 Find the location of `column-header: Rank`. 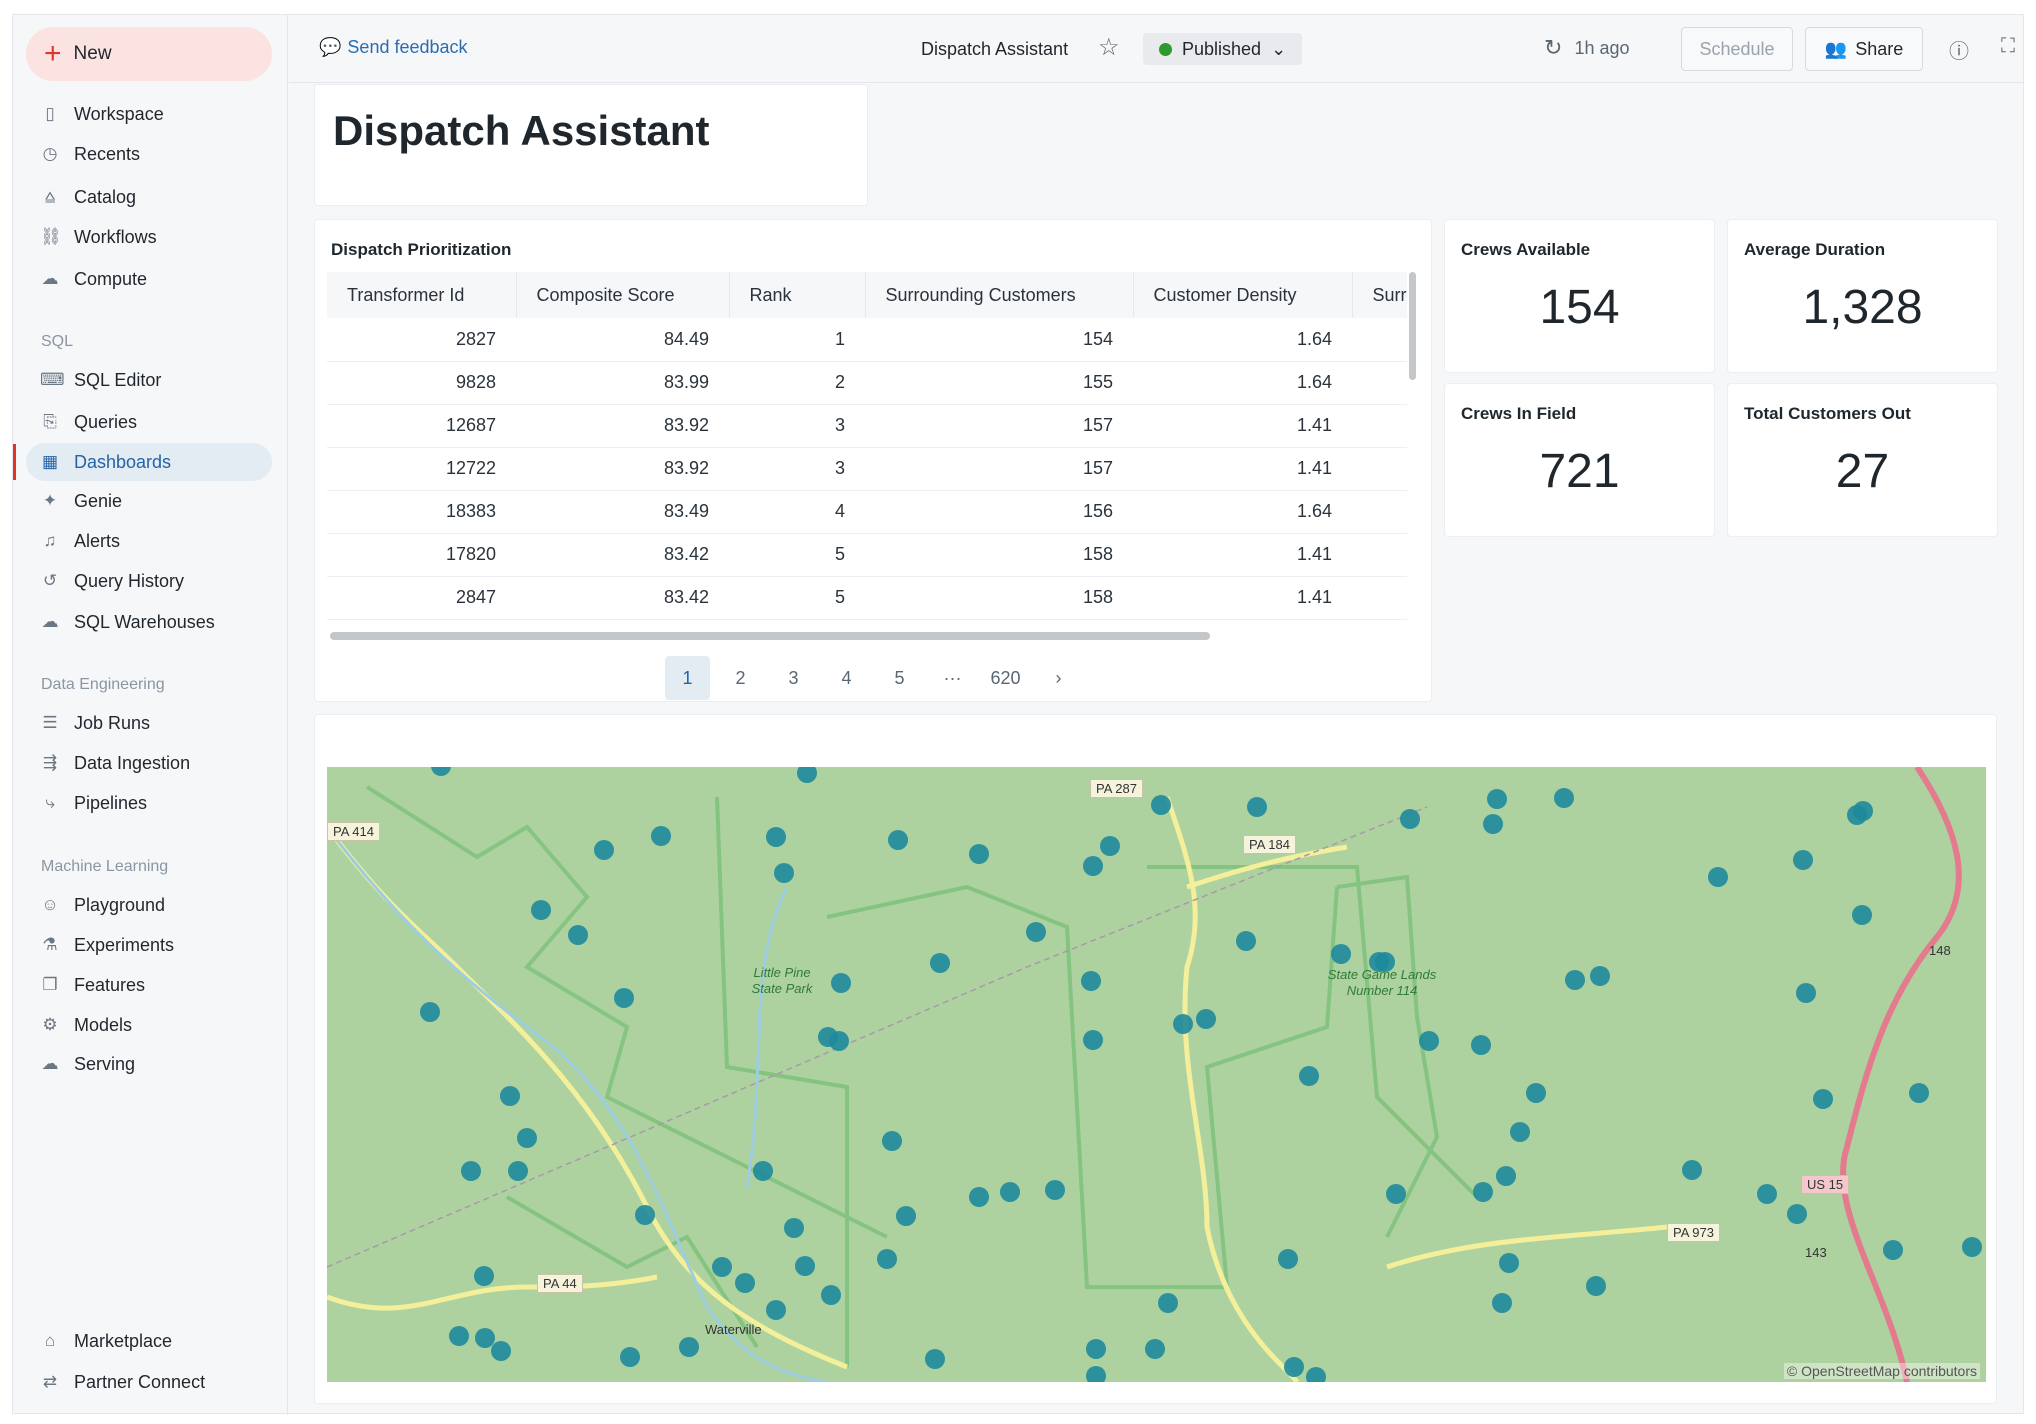

column-header: Rank is located at coordinates (797, 295).